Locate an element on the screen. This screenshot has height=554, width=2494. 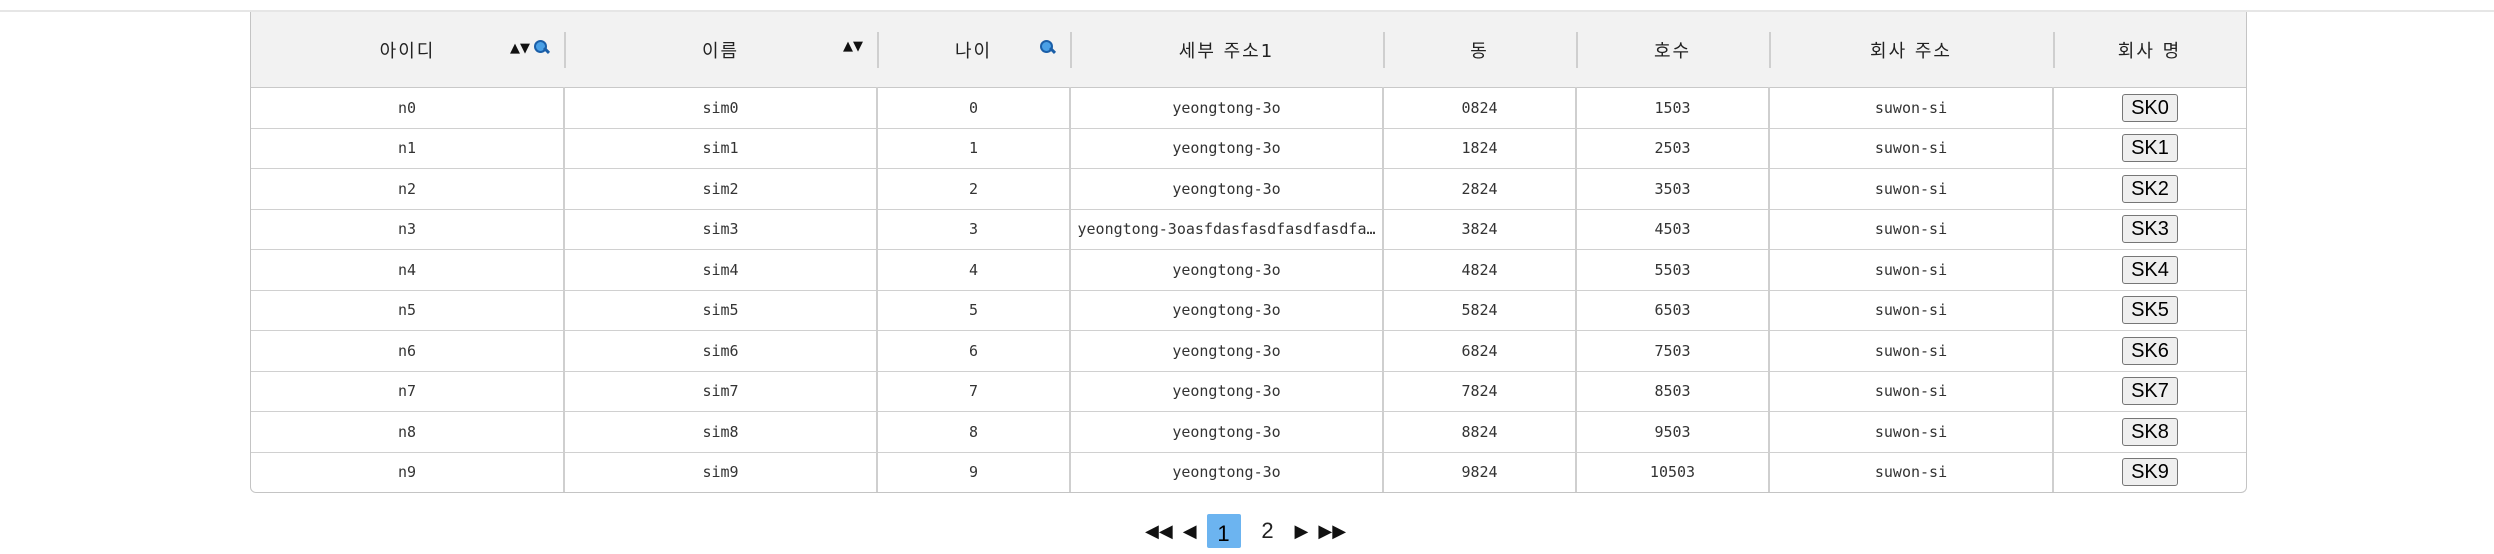
column-header-name: 이름 ▲▼ is located at coordinates (720, 50).